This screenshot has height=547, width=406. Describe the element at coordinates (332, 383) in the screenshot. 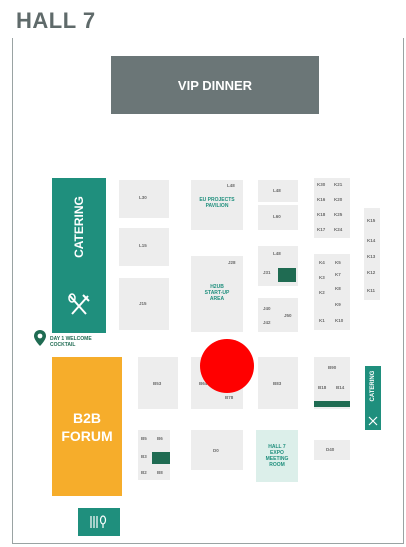

I see `booth-b90-group: B90 B18 B14` at that location.